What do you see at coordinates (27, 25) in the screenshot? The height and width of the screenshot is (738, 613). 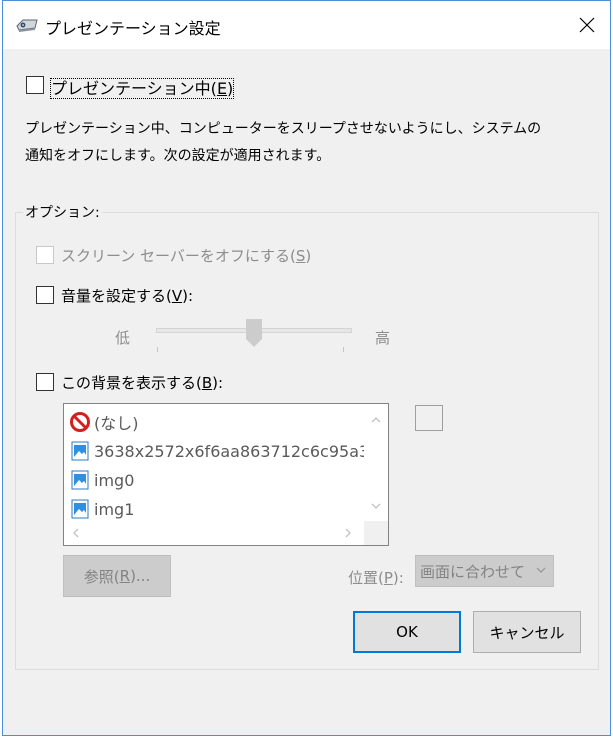 I see `projector-icon` at bounding box center [27, 25].